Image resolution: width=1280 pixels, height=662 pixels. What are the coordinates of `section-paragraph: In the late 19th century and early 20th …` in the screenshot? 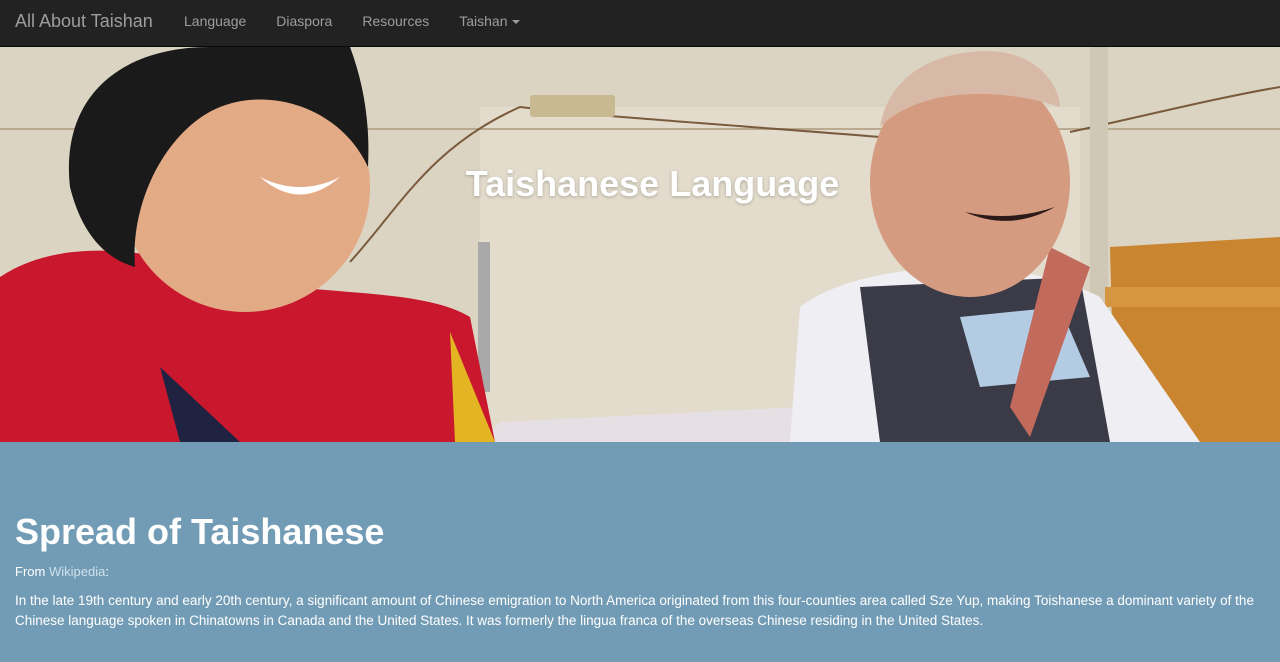 It's located at (634, 610).